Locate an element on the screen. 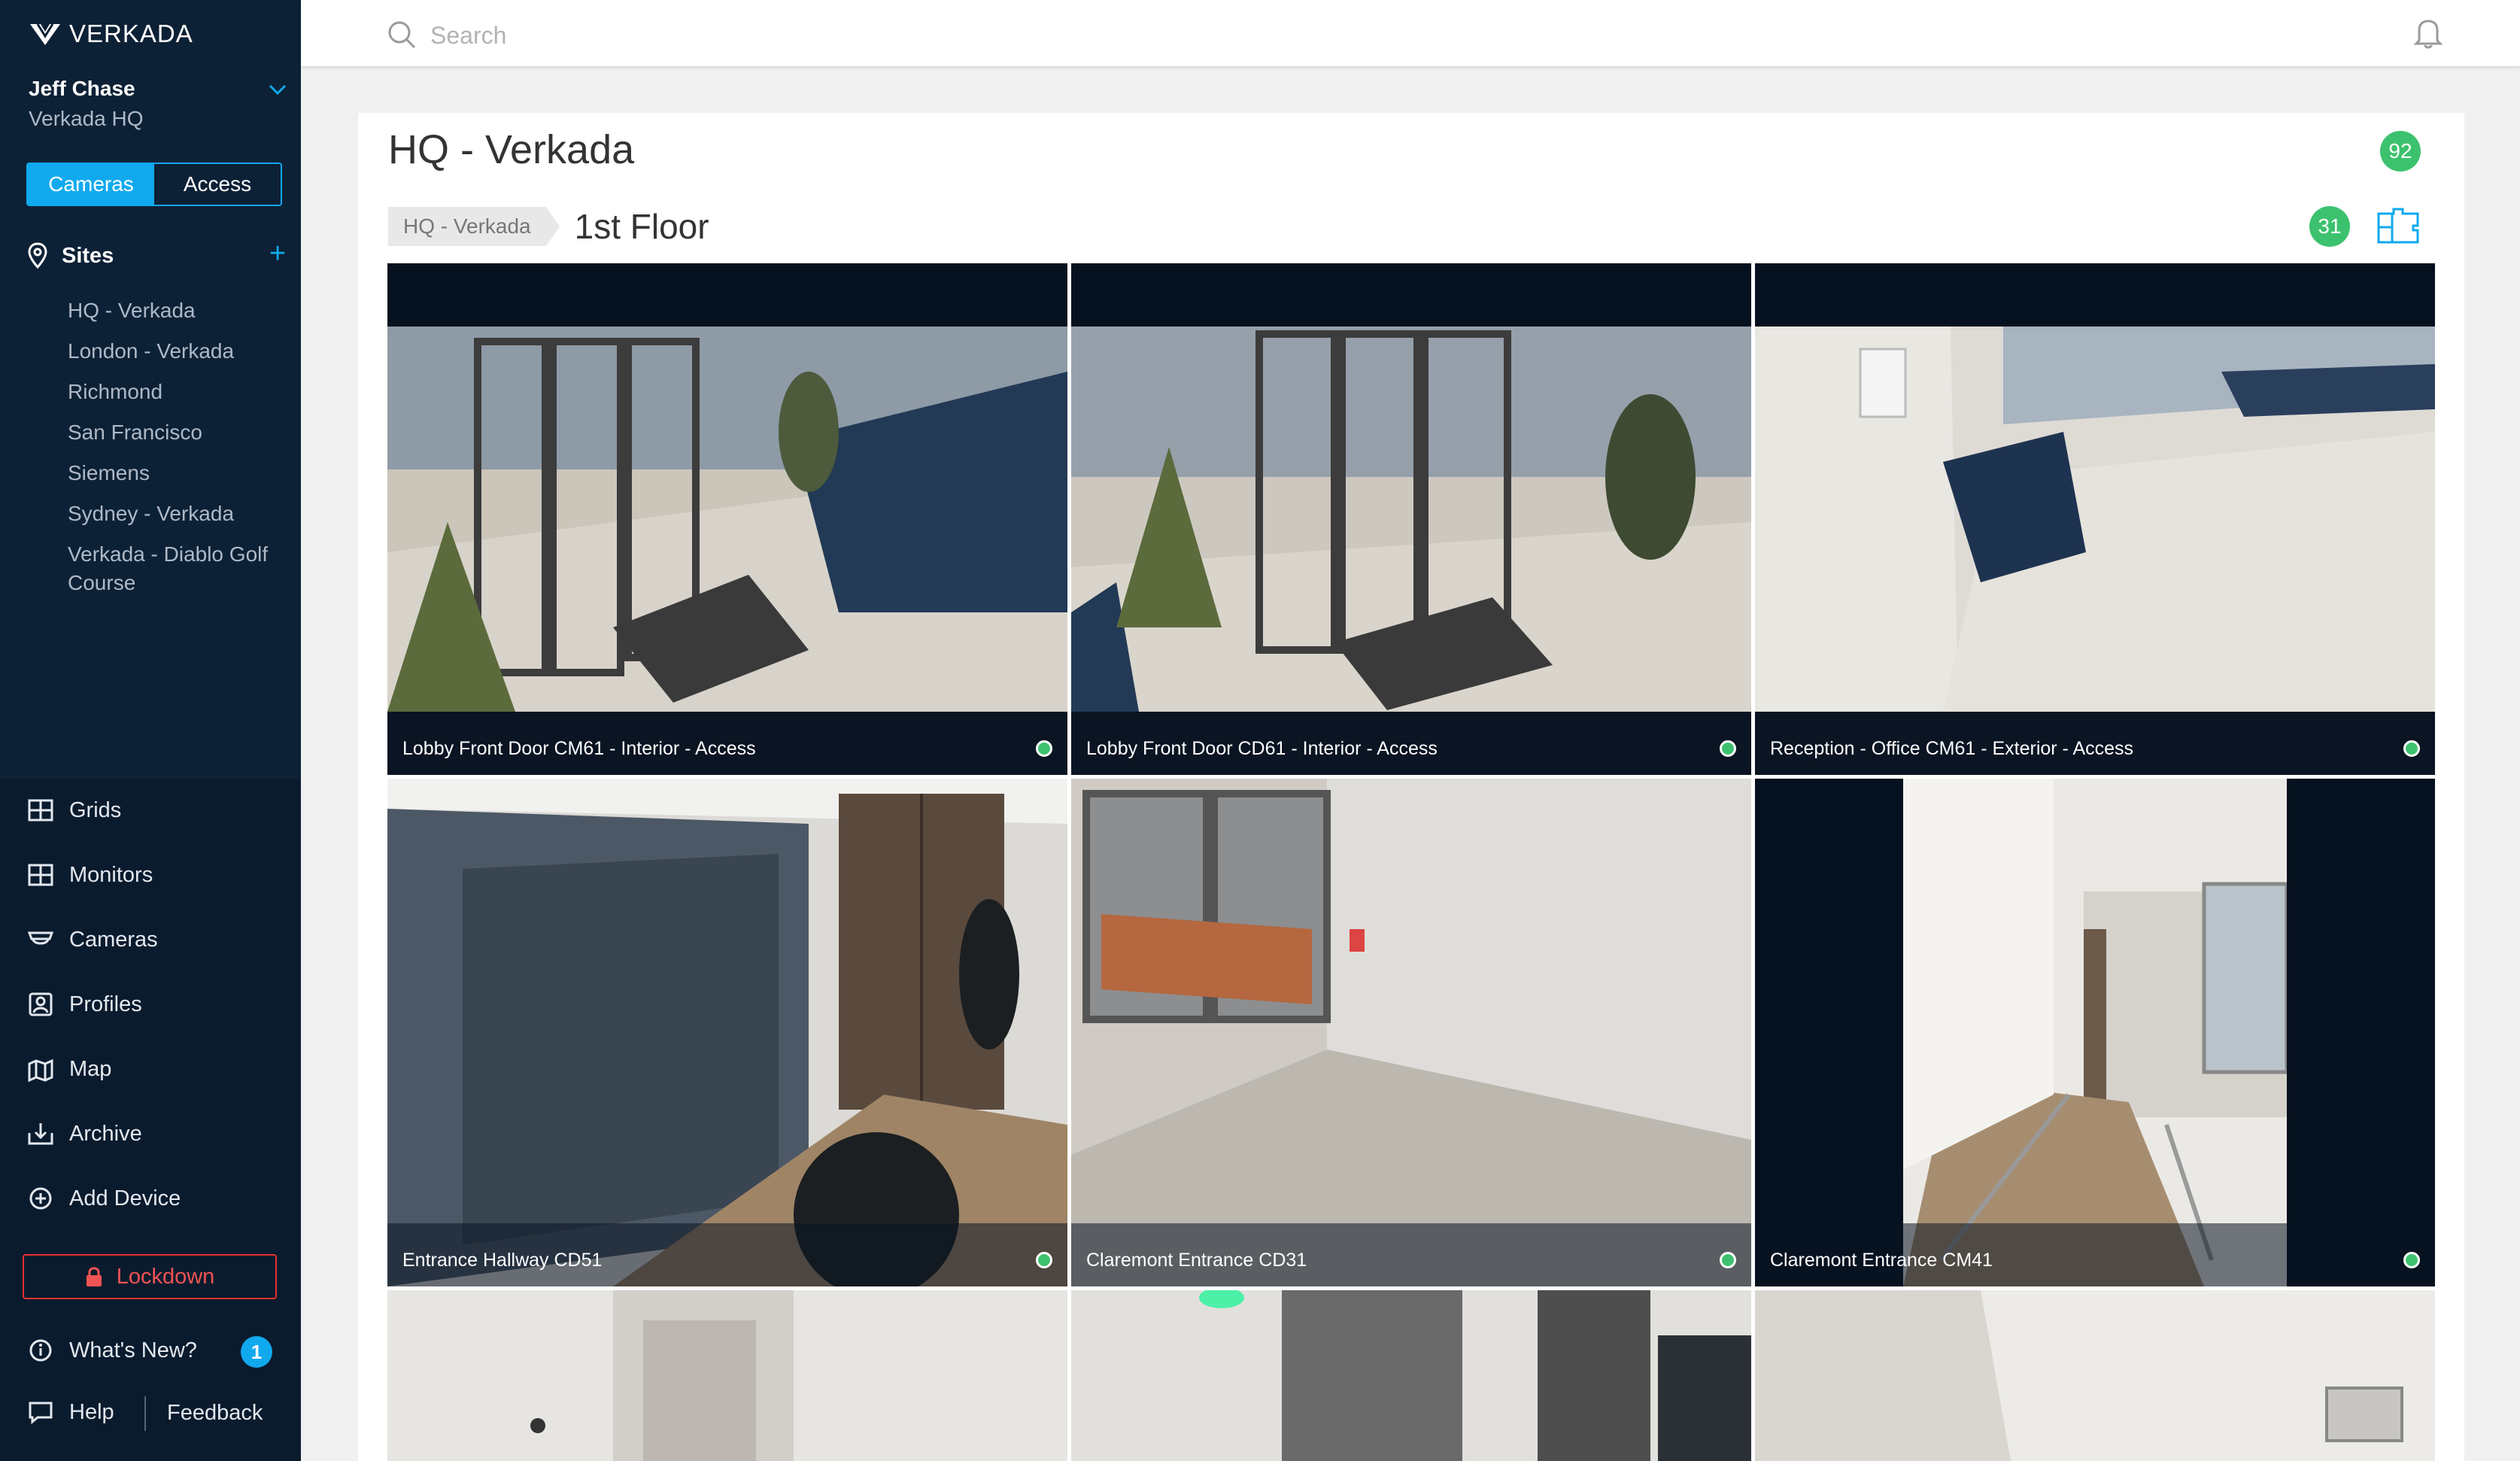 This screenshot has height=1461, width=2520. site-item-siemens: Siemens is located at coordinates (177, 473).